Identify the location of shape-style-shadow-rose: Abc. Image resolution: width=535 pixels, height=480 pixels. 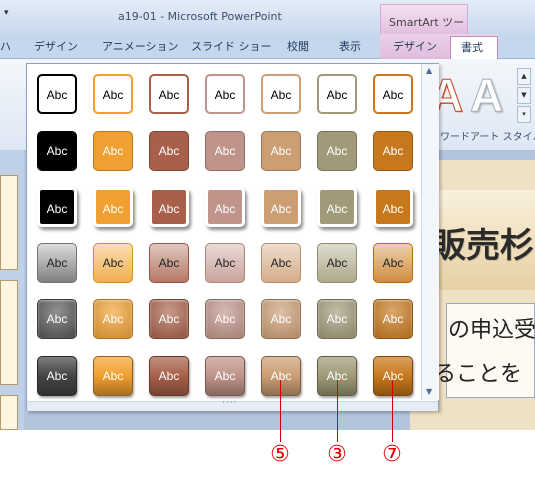
(225, 207).